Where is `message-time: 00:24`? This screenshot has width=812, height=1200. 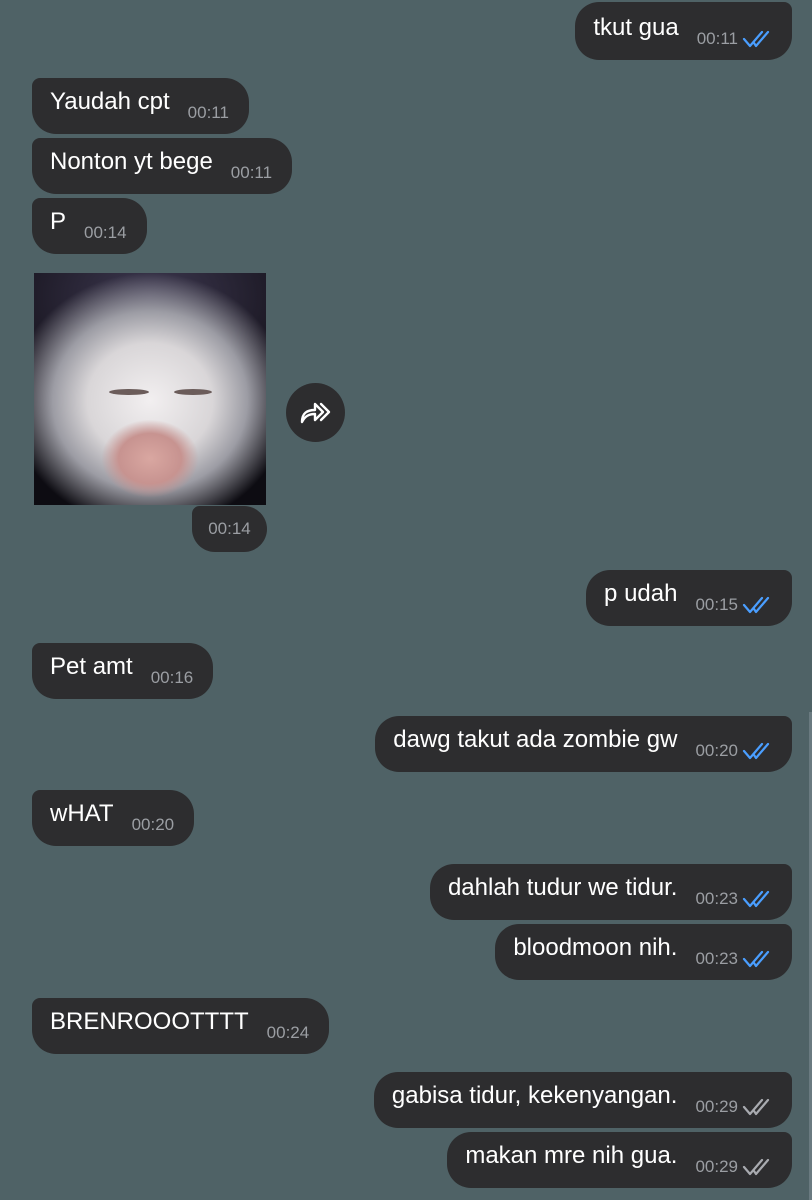
message-time: 00:24 is located at coordinates (288, 1032).